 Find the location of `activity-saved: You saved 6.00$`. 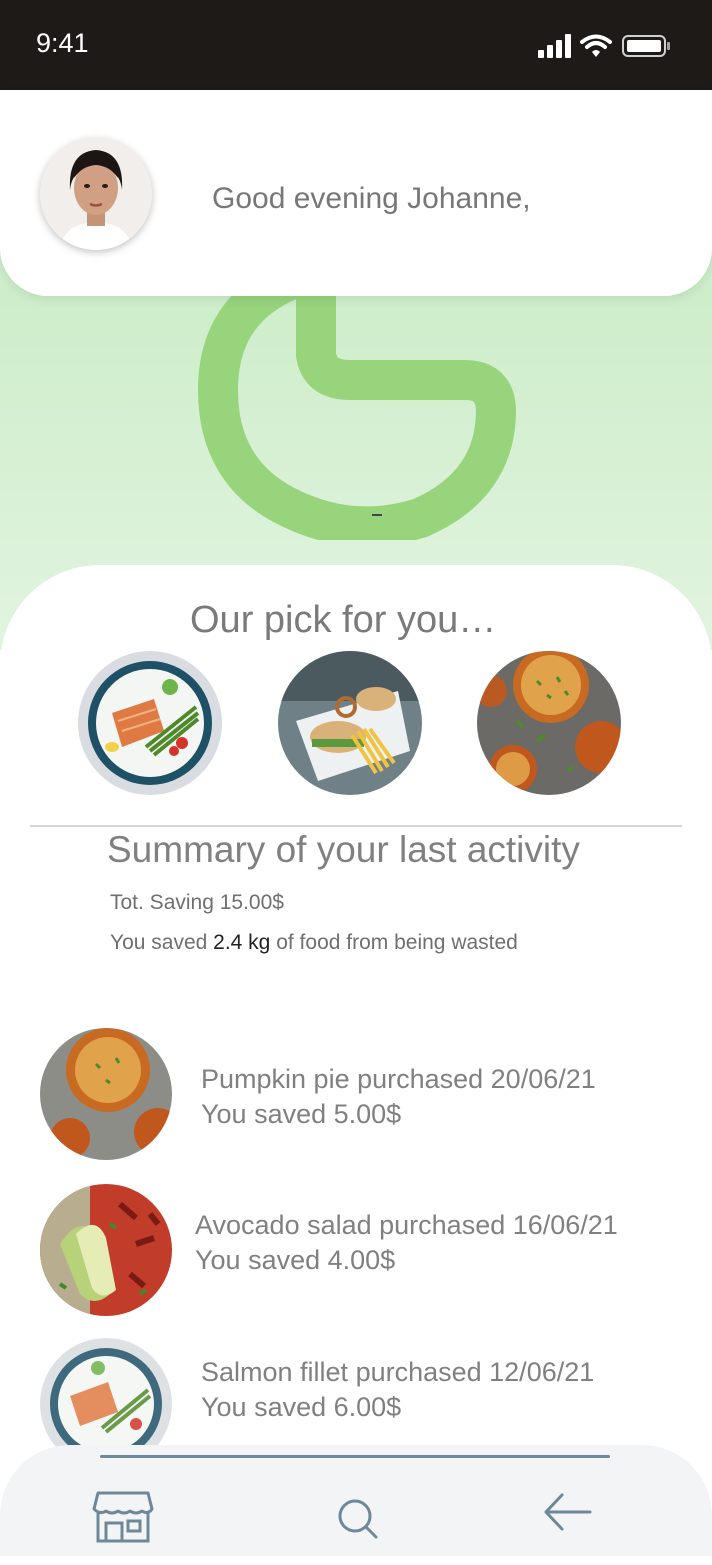

activity-saved: You saved 6.00$ is located at coordinates (301, 1407).